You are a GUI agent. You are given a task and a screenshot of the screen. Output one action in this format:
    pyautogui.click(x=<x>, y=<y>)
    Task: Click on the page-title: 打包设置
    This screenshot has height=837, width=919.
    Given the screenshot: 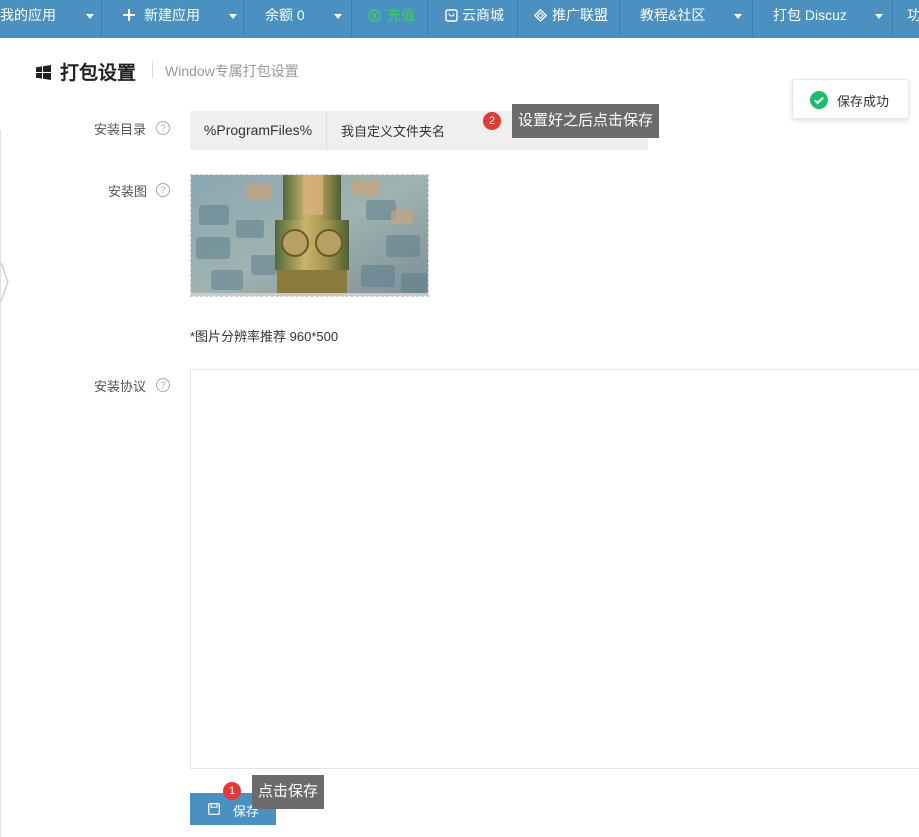 What is the action you would take?
    pyautogui.click(x=98, y=73)
    